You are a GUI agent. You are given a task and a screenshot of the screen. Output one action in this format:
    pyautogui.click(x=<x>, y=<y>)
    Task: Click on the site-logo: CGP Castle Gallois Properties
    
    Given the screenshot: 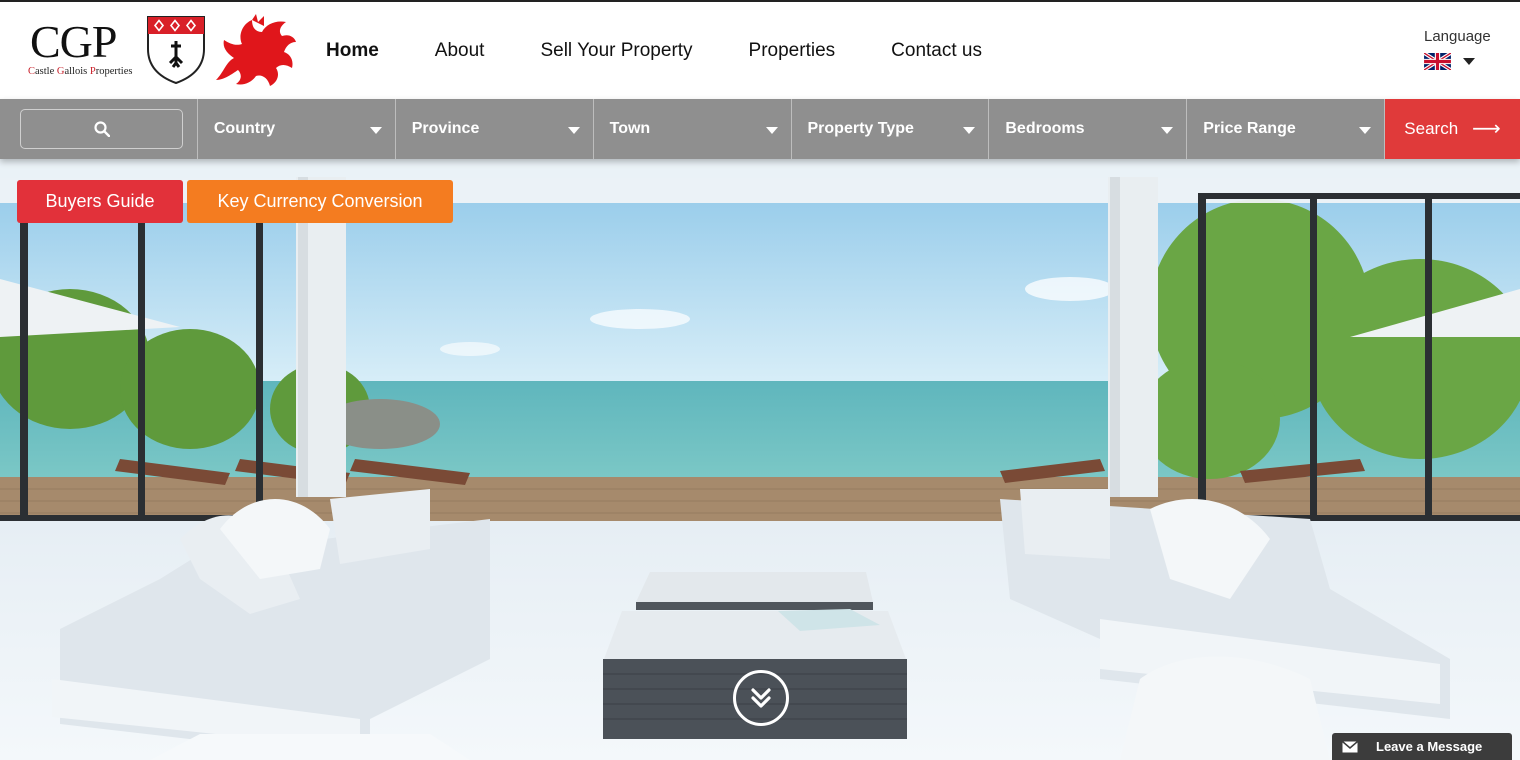 What is the action you would take?
    pyautogui.click(x=163, y=51)
    